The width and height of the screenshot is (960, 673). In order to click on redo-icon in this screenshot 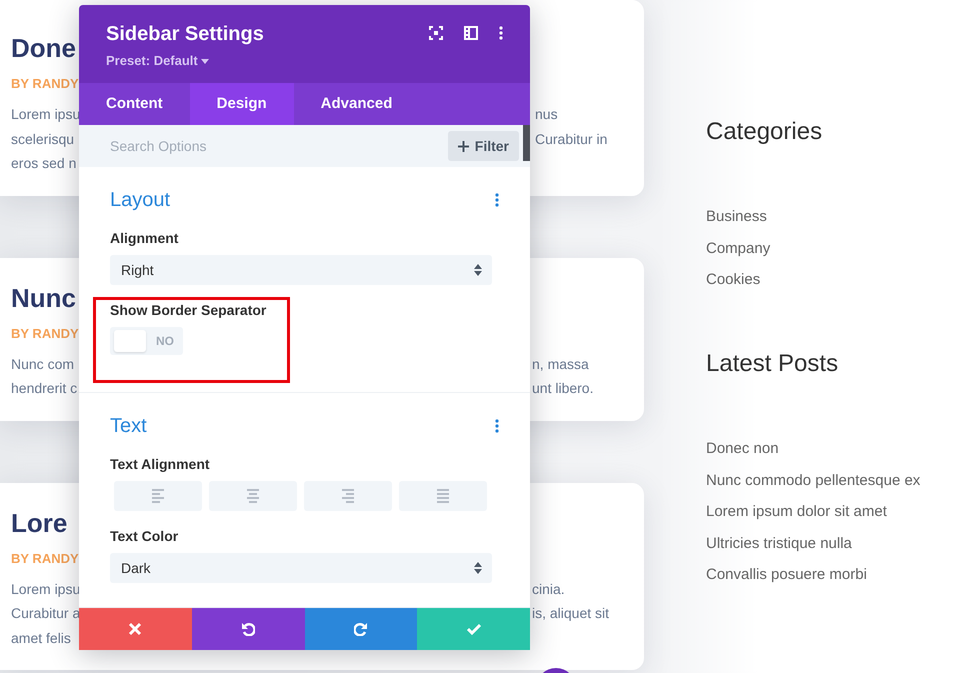, I will do `click(361, 629)`.